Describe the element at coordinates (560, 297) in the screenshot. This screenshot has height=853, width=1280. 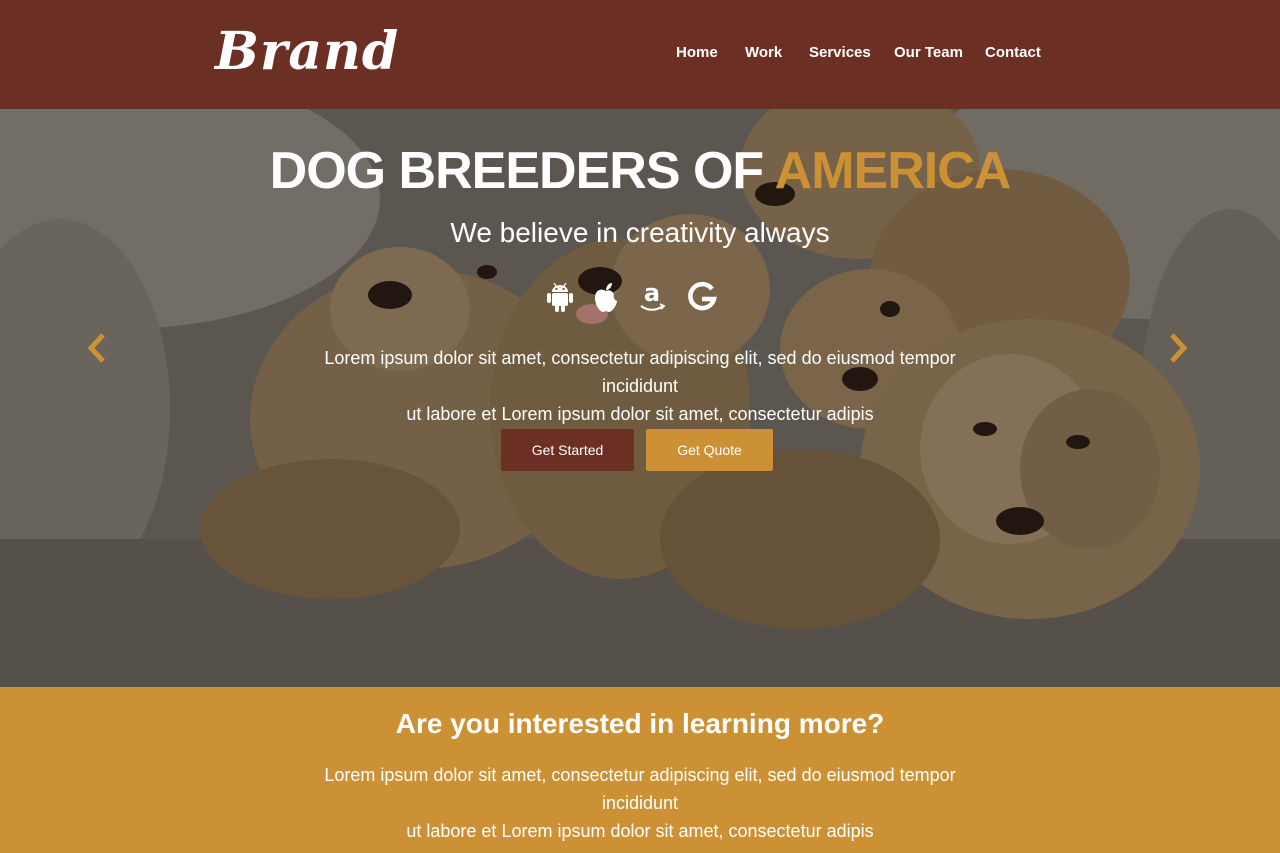
I see `android-icon` at that location.